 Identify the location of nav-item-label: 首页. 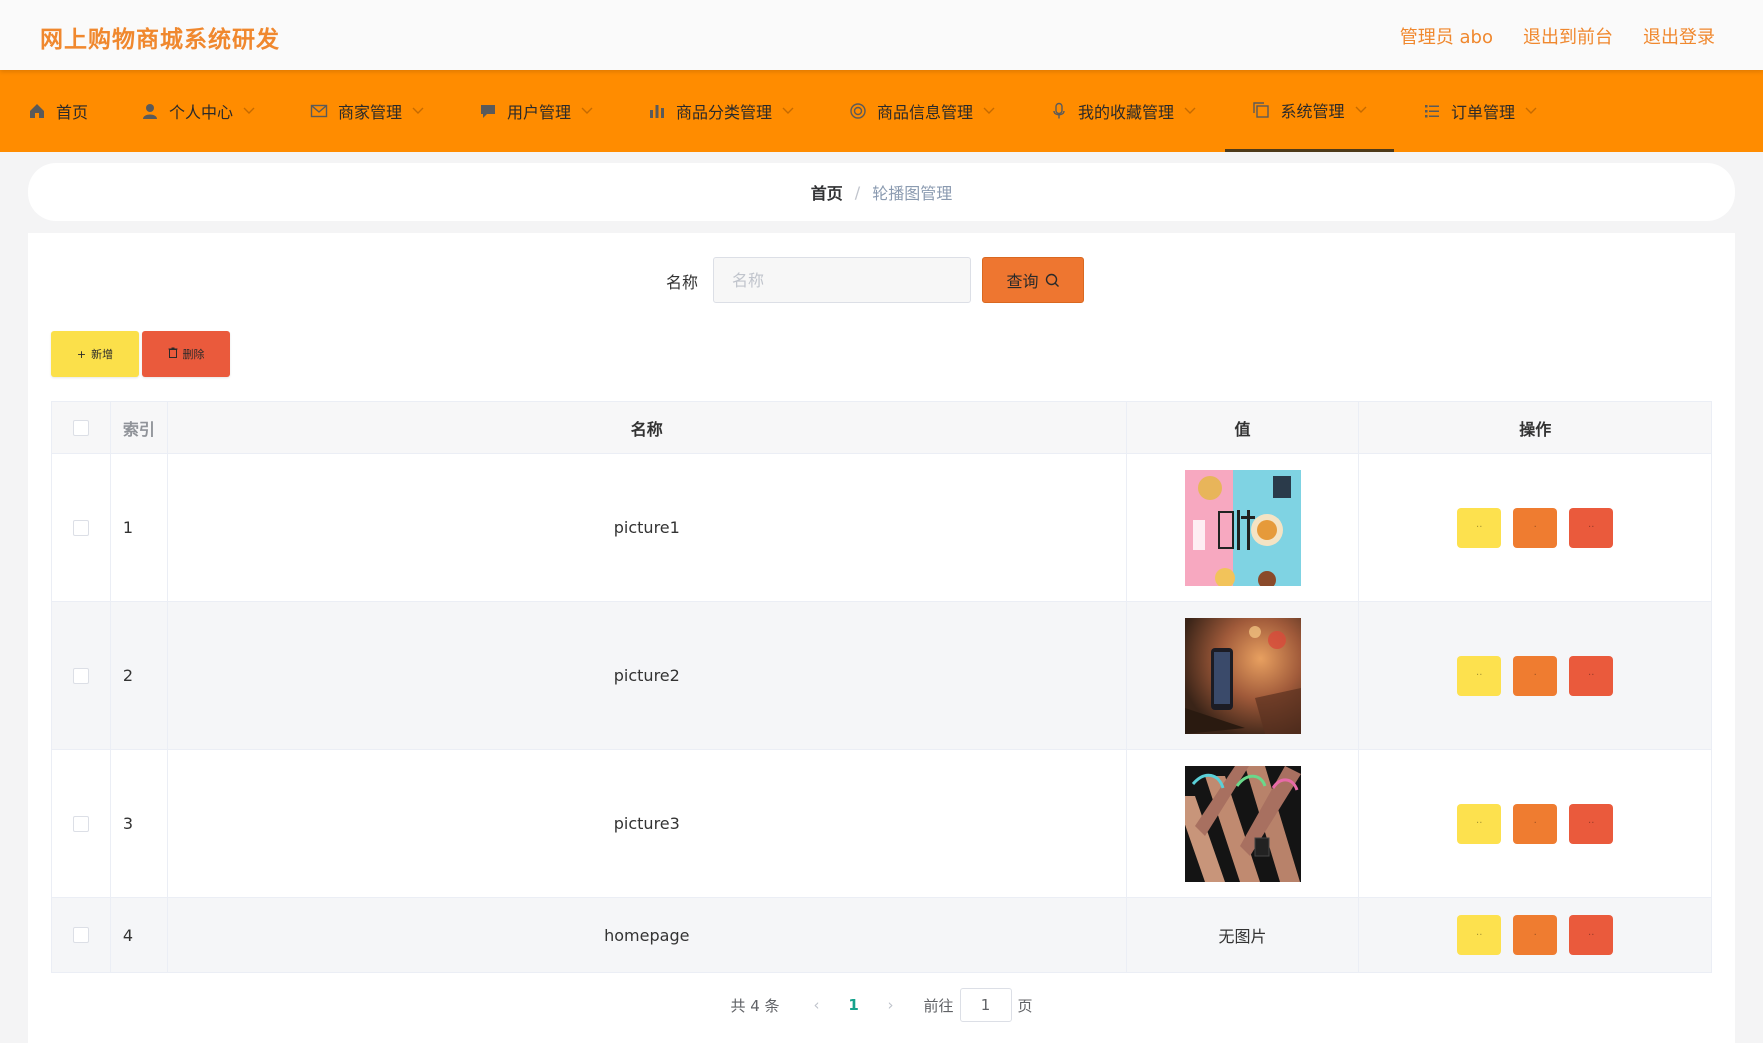
(72, 112).